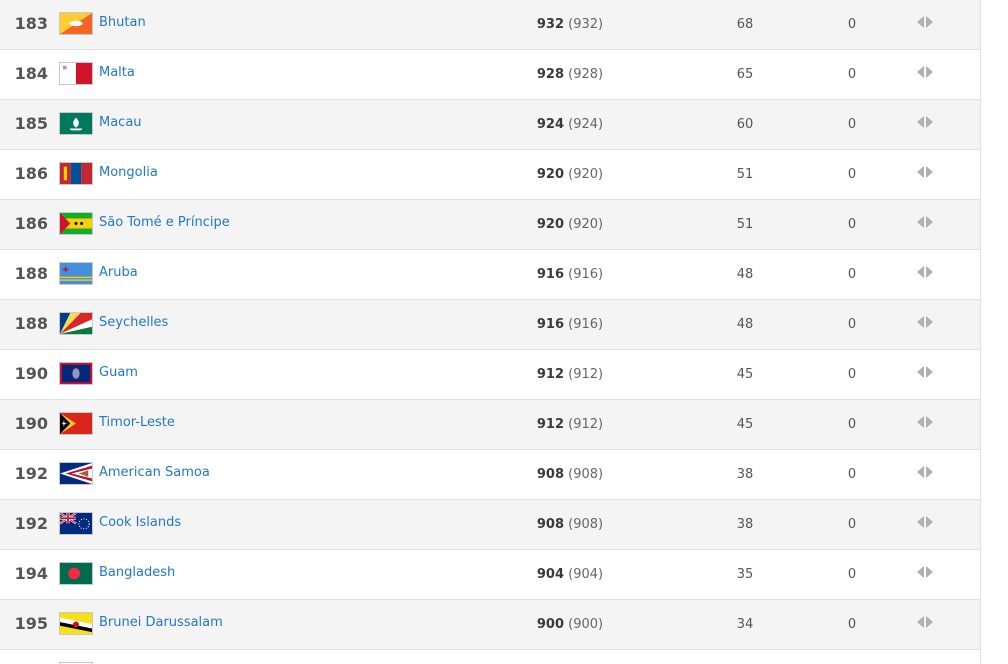 This screenshot has height=664, width=1008. What do you see at coordinates (586, 524) in the screenshot?
I see `previous-points: (908)` at bounding box center [586, 524].